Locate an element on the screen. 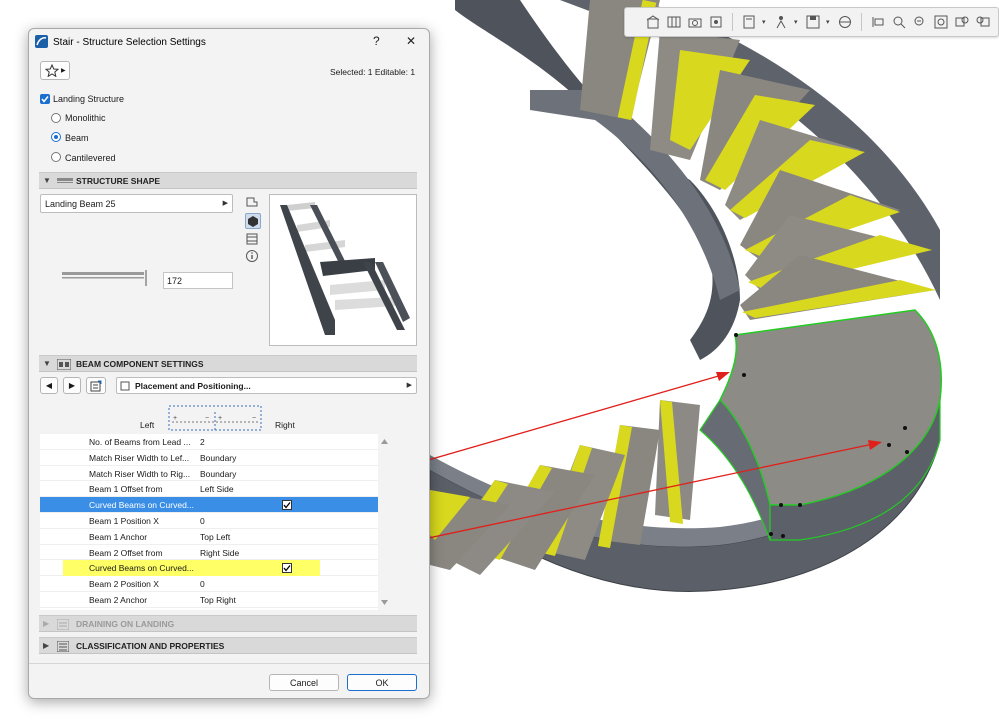  cantilevered-radio is located at coordinates (56, 157).